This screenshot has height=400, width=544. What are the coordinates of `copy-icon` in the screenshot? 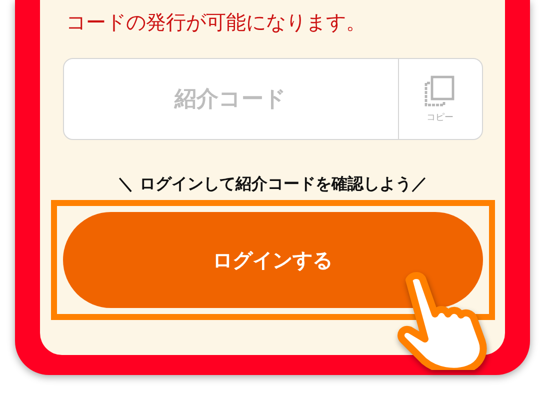 It's located at (440, 90).